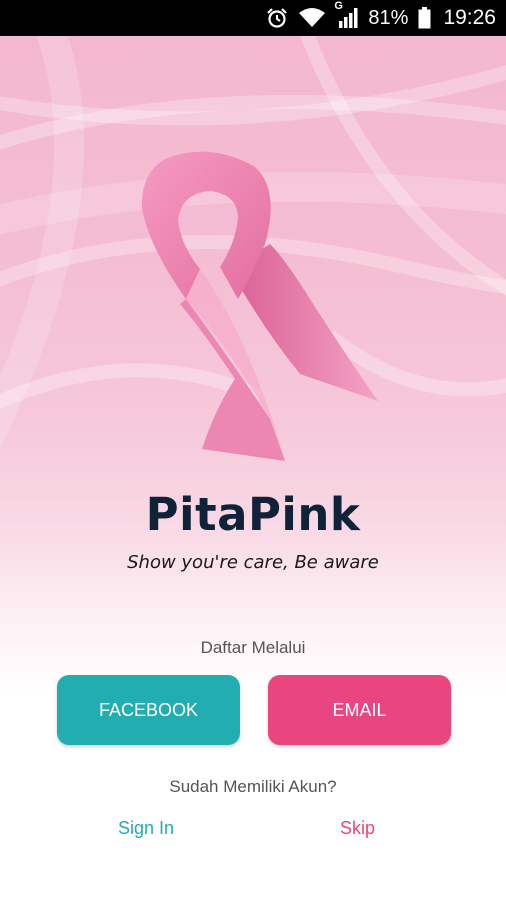  I want to click on email-button: EMAIL, so click(359, 710).